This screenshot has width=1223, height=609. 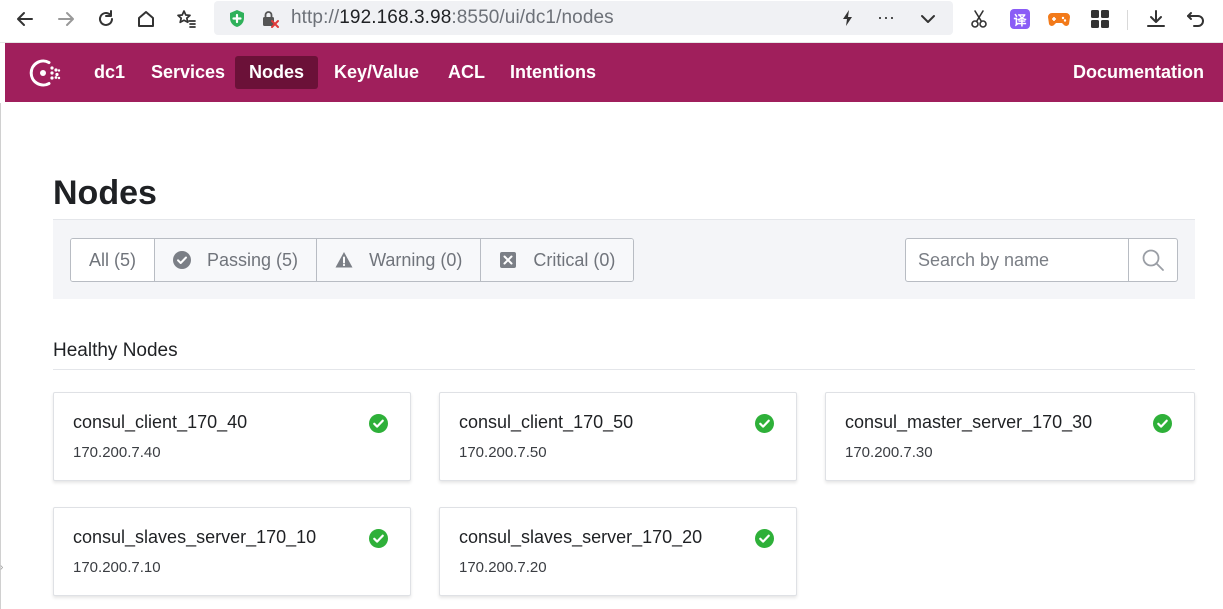 I want to click on download-icon, so click(x=1156, y=18).